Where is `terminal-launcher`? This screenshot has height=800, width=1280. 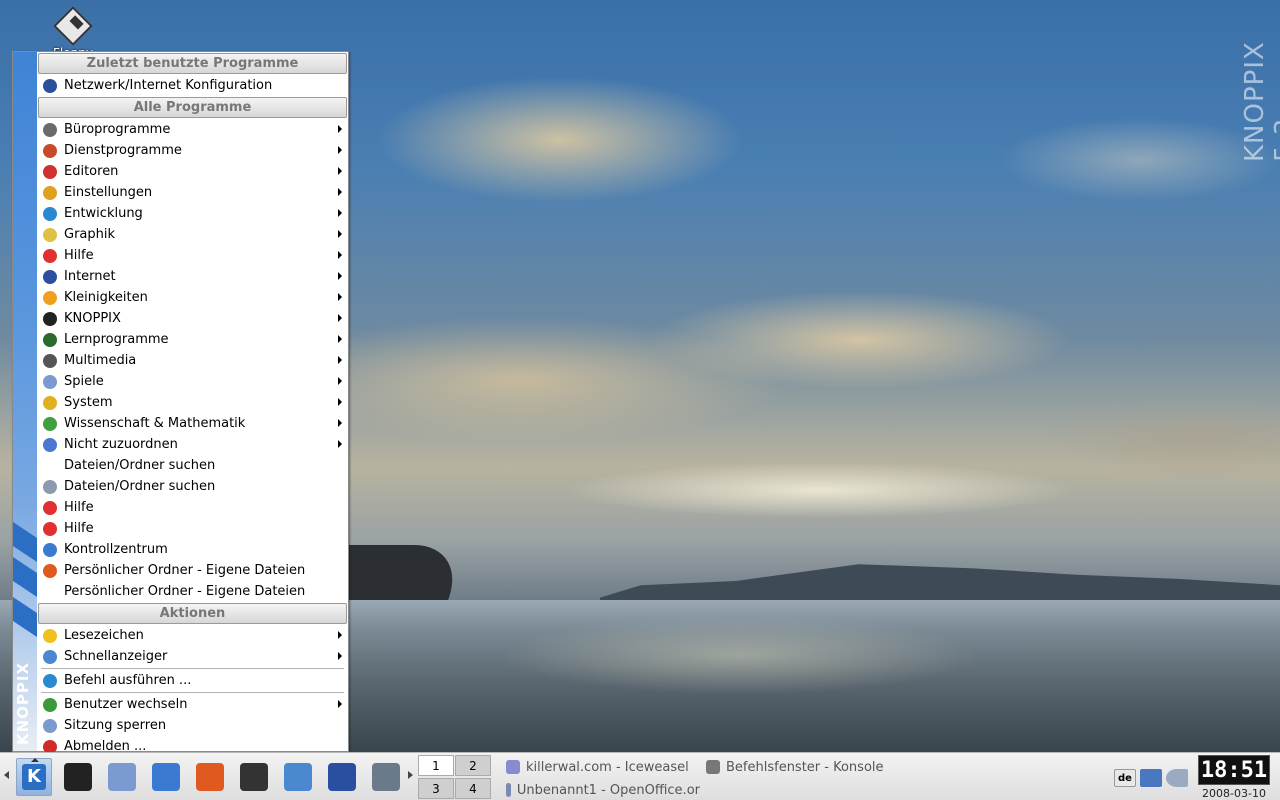 terminal-launcher is located at coordinates (254, 777).